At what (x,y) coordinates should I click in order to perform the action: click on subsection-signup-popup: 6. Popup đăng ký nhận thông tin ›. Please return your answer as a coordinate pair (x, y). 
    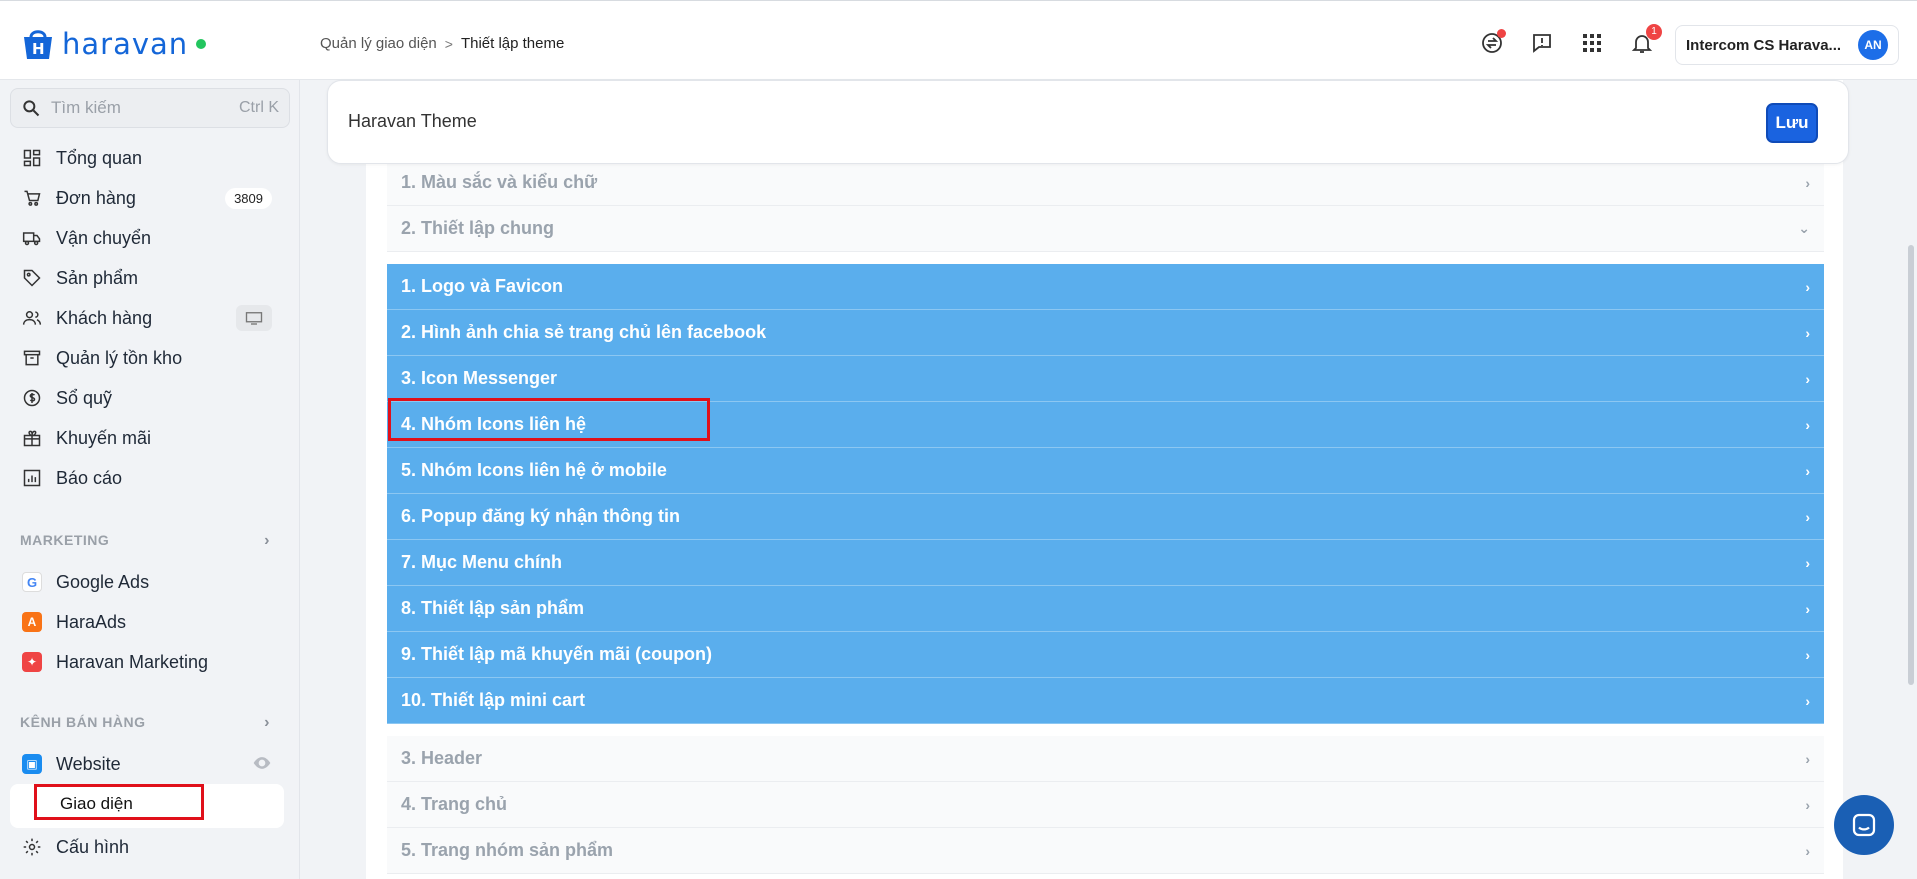
    Looking at the image, I should click on (1105, 517).